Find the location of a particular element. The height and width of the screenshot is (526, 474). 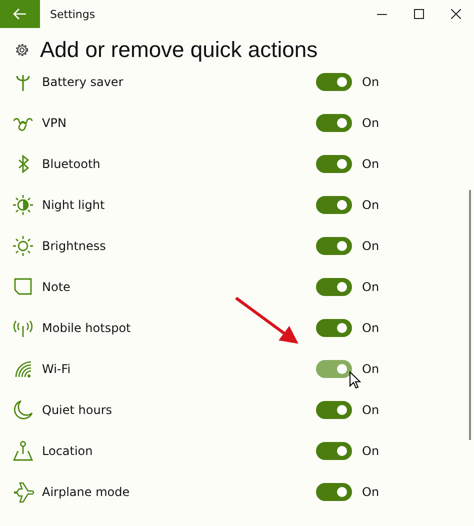

window-title: Settings is located at coordinates (73, 14).